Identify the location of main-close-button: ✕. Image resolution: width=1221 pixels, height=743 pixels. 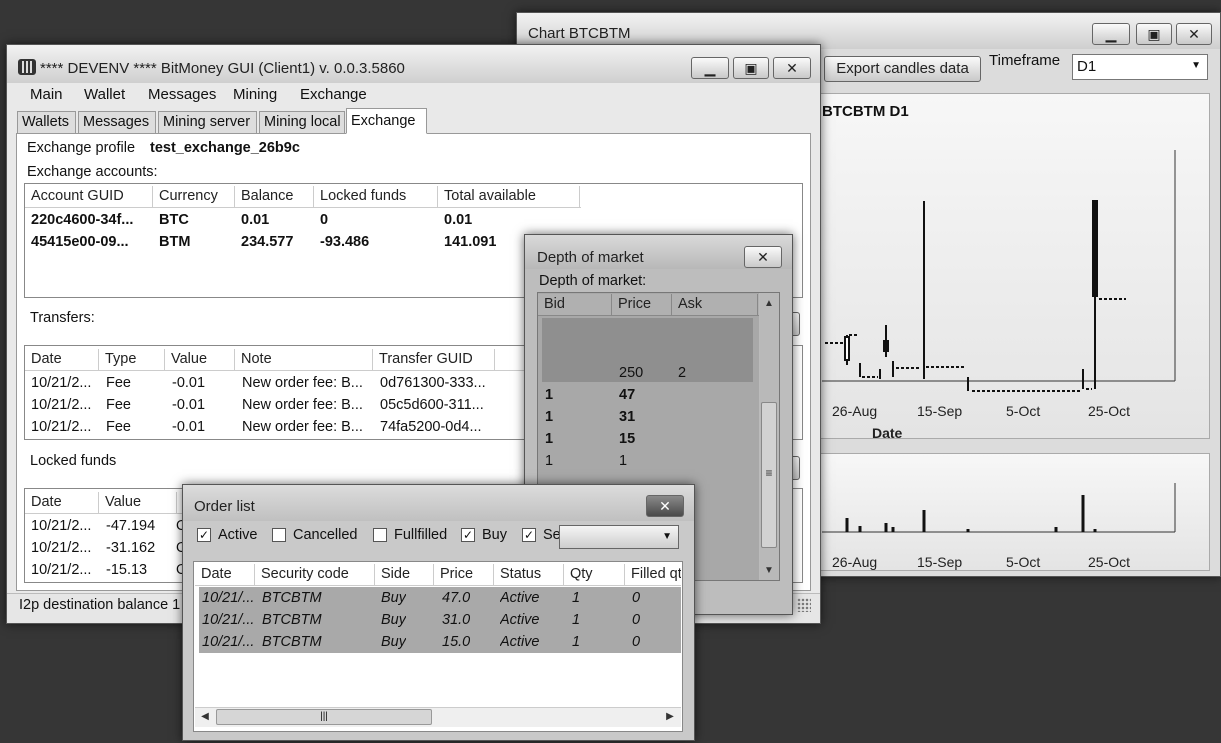
(792, 68).